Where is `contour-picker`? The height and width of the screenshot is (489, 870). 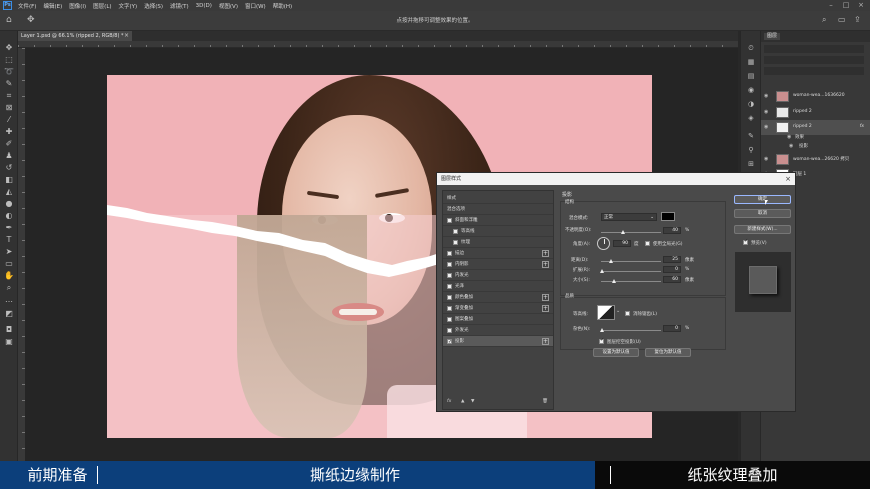 contour-picker is located at coordinates (606, 312).